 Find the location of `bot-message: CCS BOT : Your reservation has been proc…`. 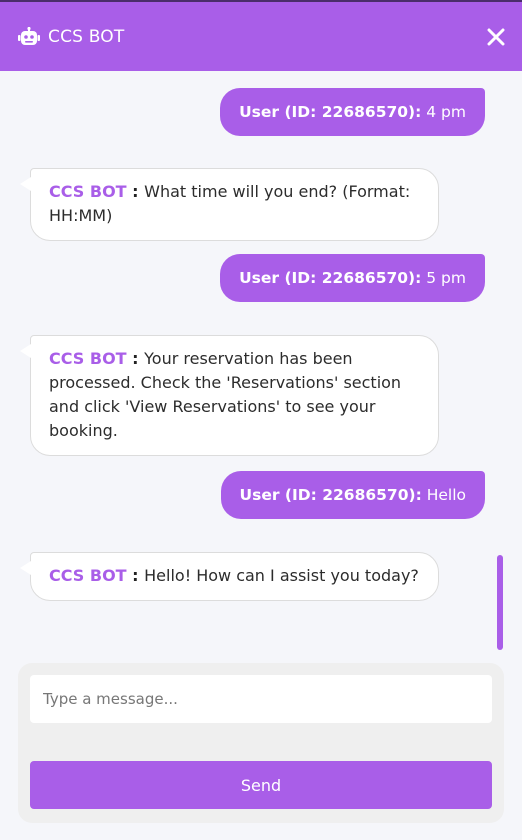

bot-message: CCS BOT : Your reservation has been proc… is located at coordinates (229, 395).